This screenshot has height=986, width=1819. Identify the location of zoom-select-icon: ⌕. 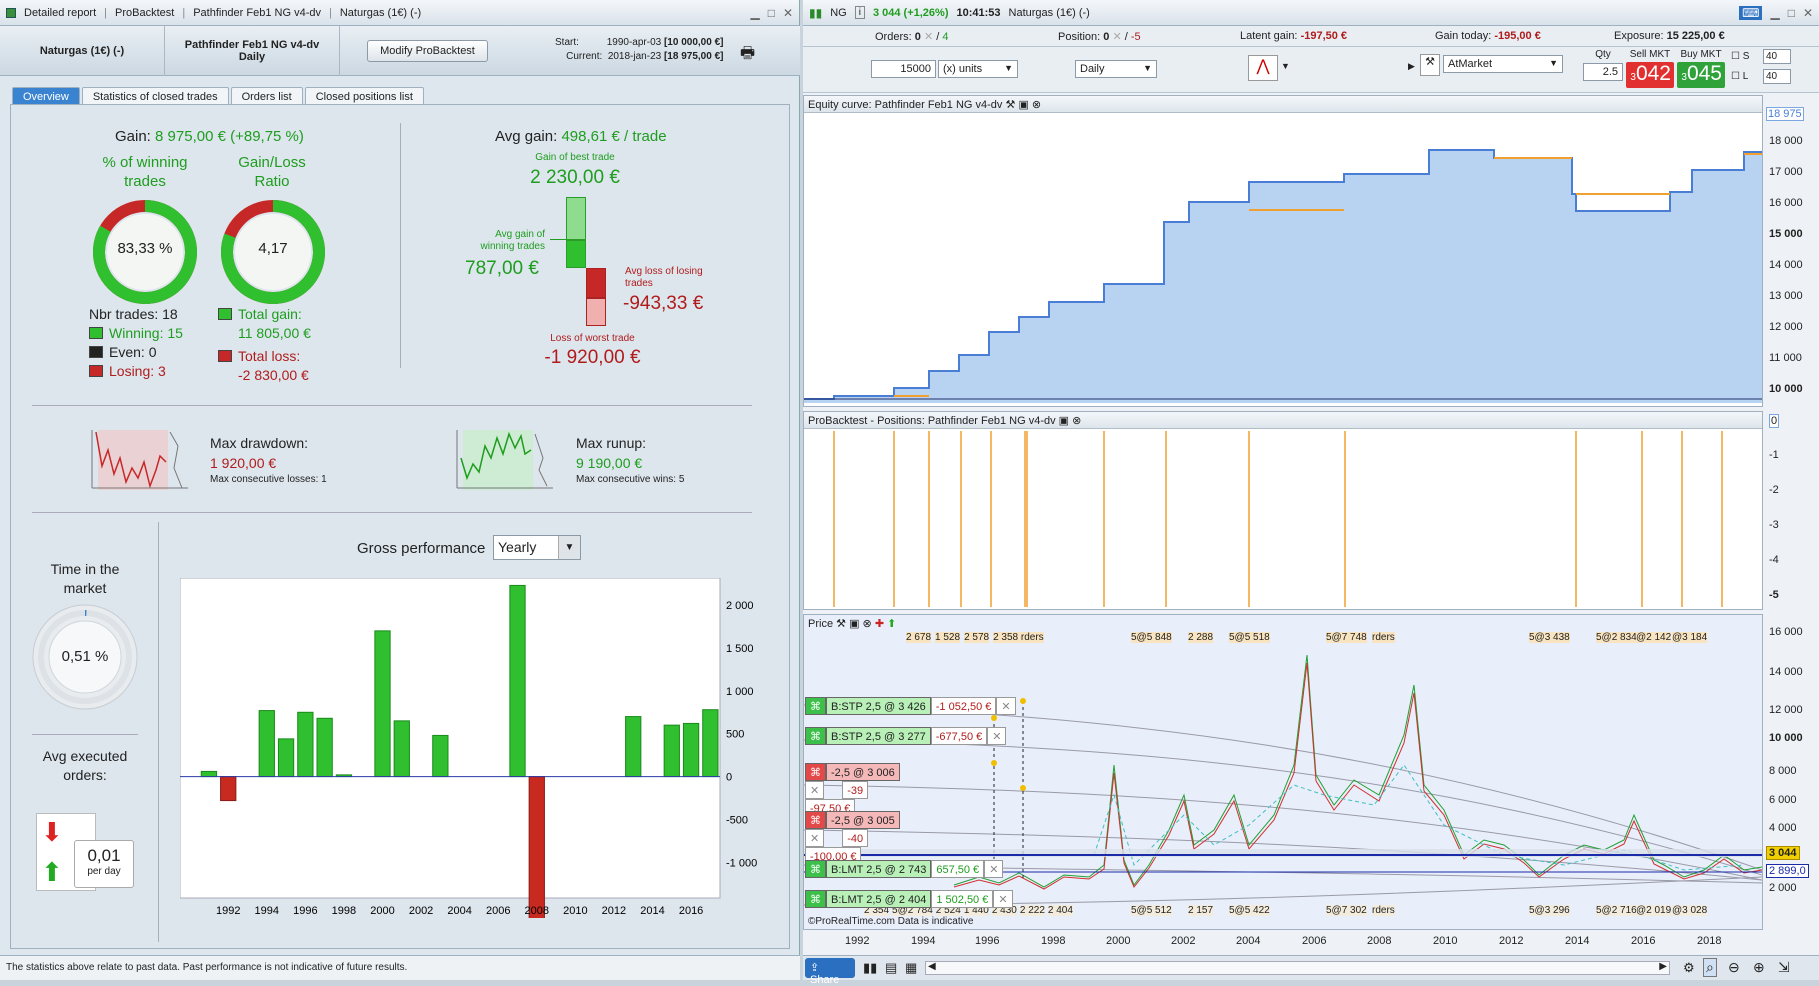
(1710, 967).